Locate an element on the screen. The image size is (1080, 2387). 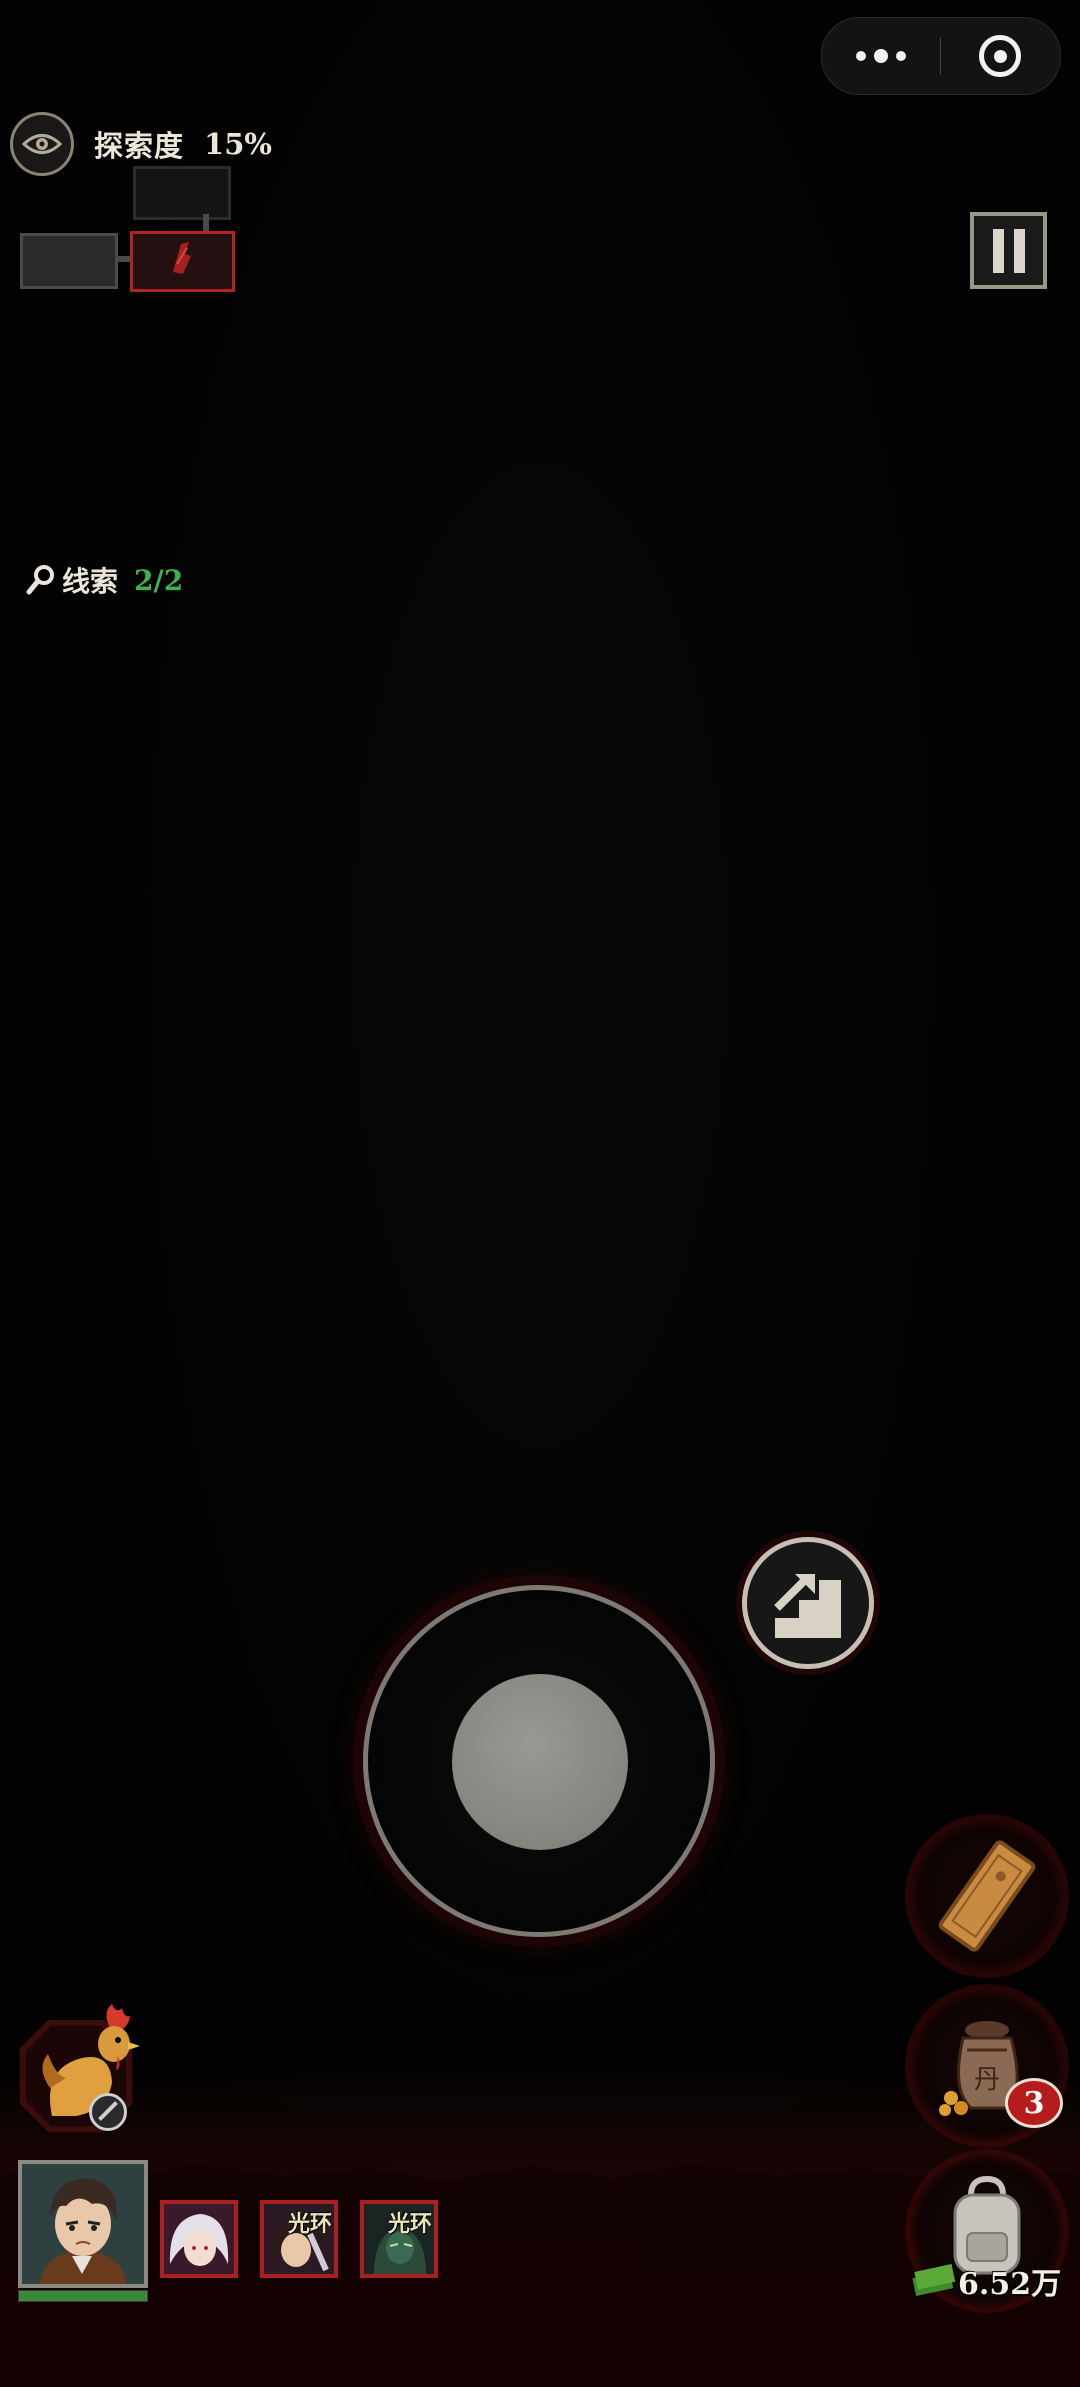
wooden-token-icon is located at coordinates (987, 1896).